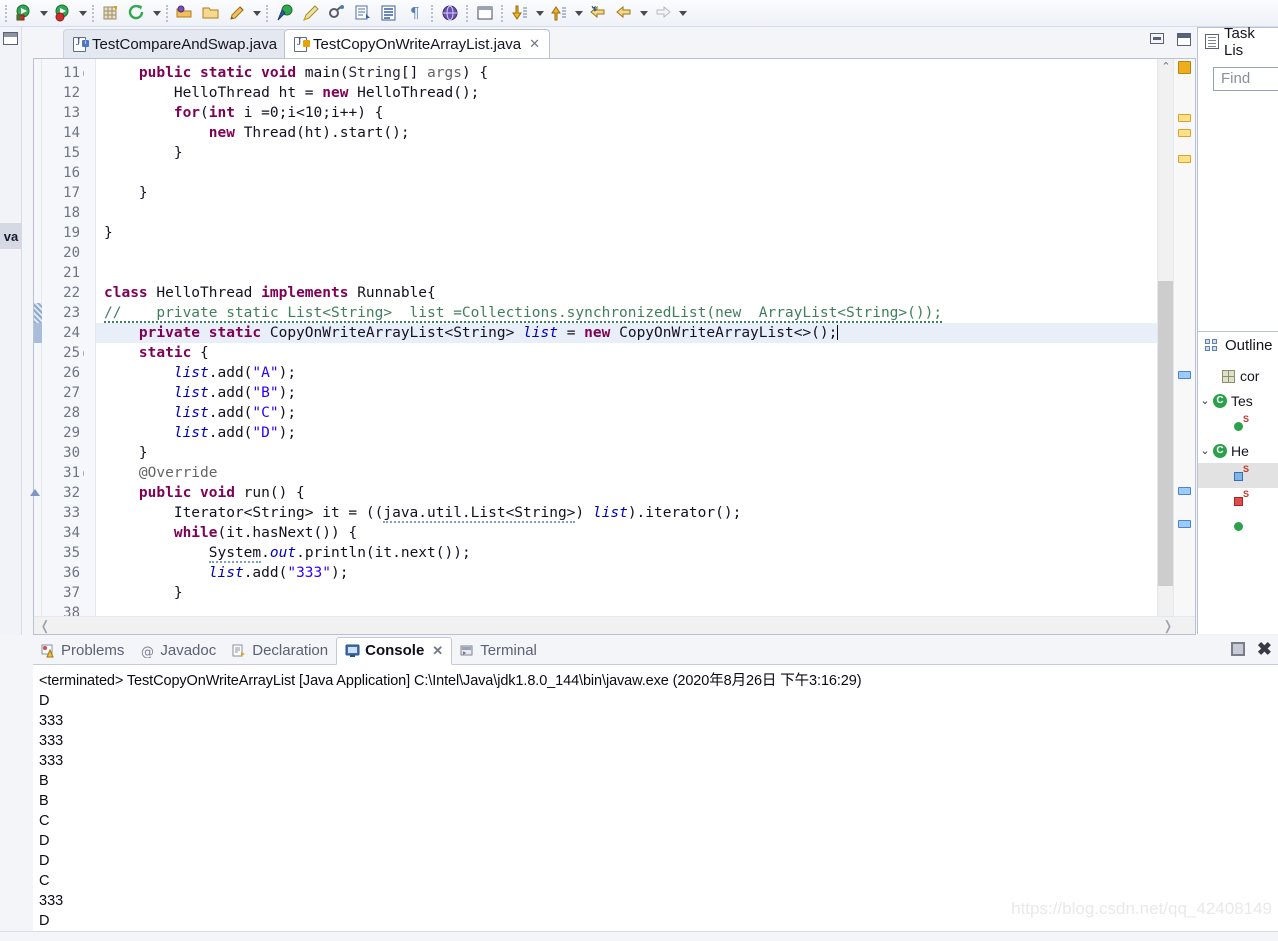  Describe the element at coordinates (1168, 626) in the screenshot. I see `scroll-right-icon: ❭` at that location.